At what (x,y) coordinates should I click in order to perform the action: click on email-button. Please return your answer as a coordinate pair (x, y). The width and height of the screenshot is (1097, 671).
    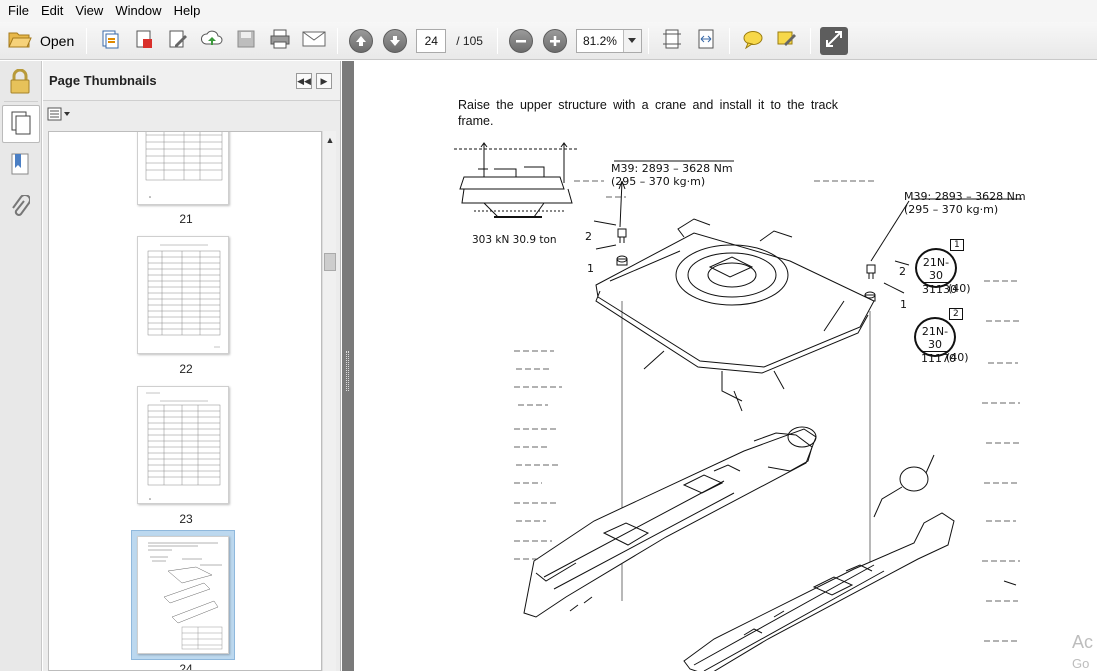
    Looking at the image, I should click on (314, 41).